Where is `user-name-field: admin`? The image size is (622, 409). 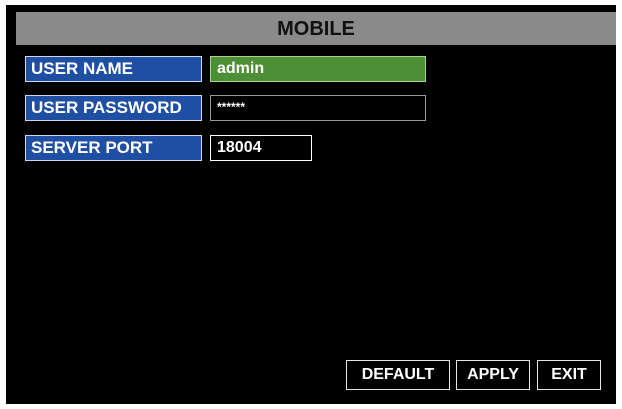 user-name-field: admin is located at coordinates (318, 69).